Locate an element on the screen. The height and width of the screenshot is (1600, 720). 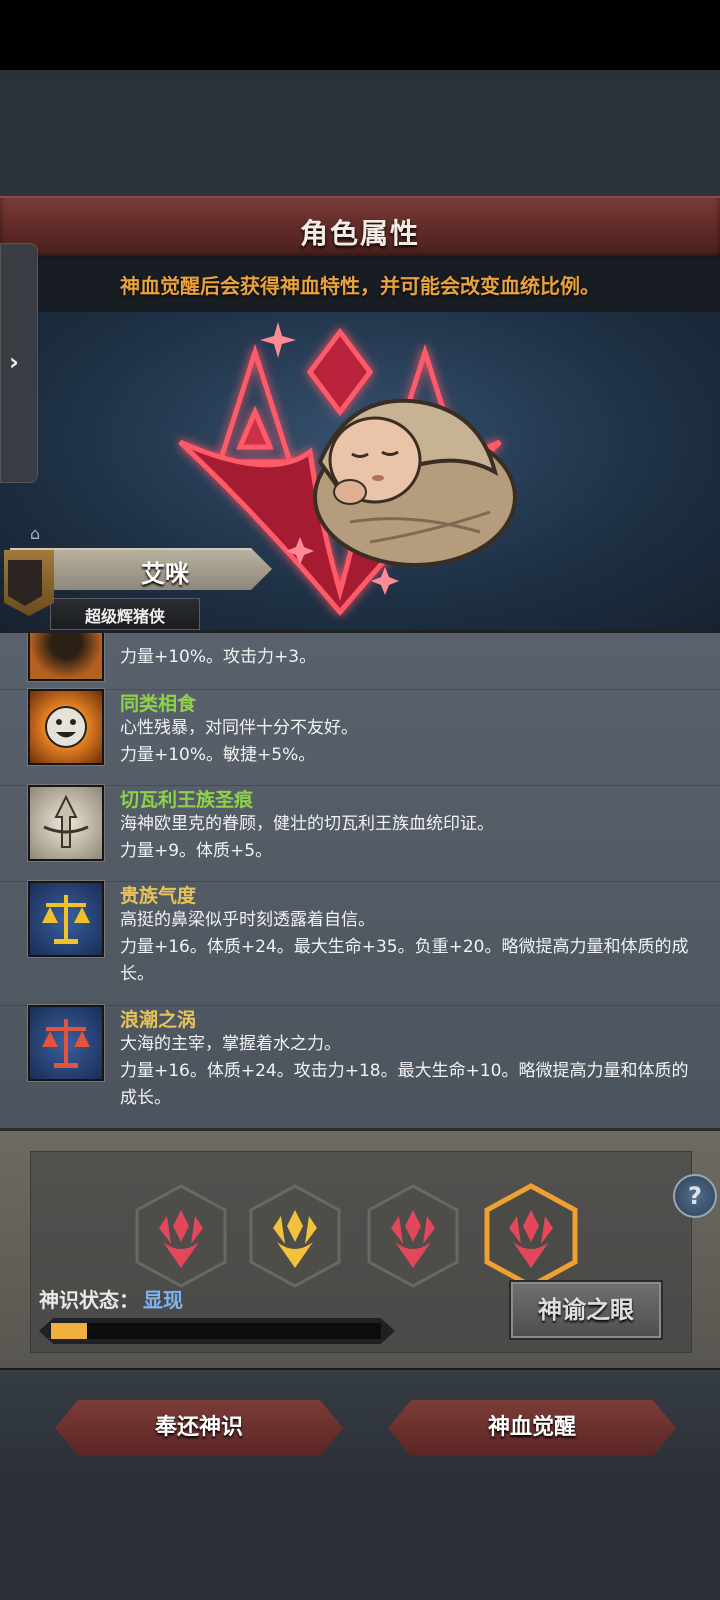
help-icon: ? is located at coordinates (695, 1196).